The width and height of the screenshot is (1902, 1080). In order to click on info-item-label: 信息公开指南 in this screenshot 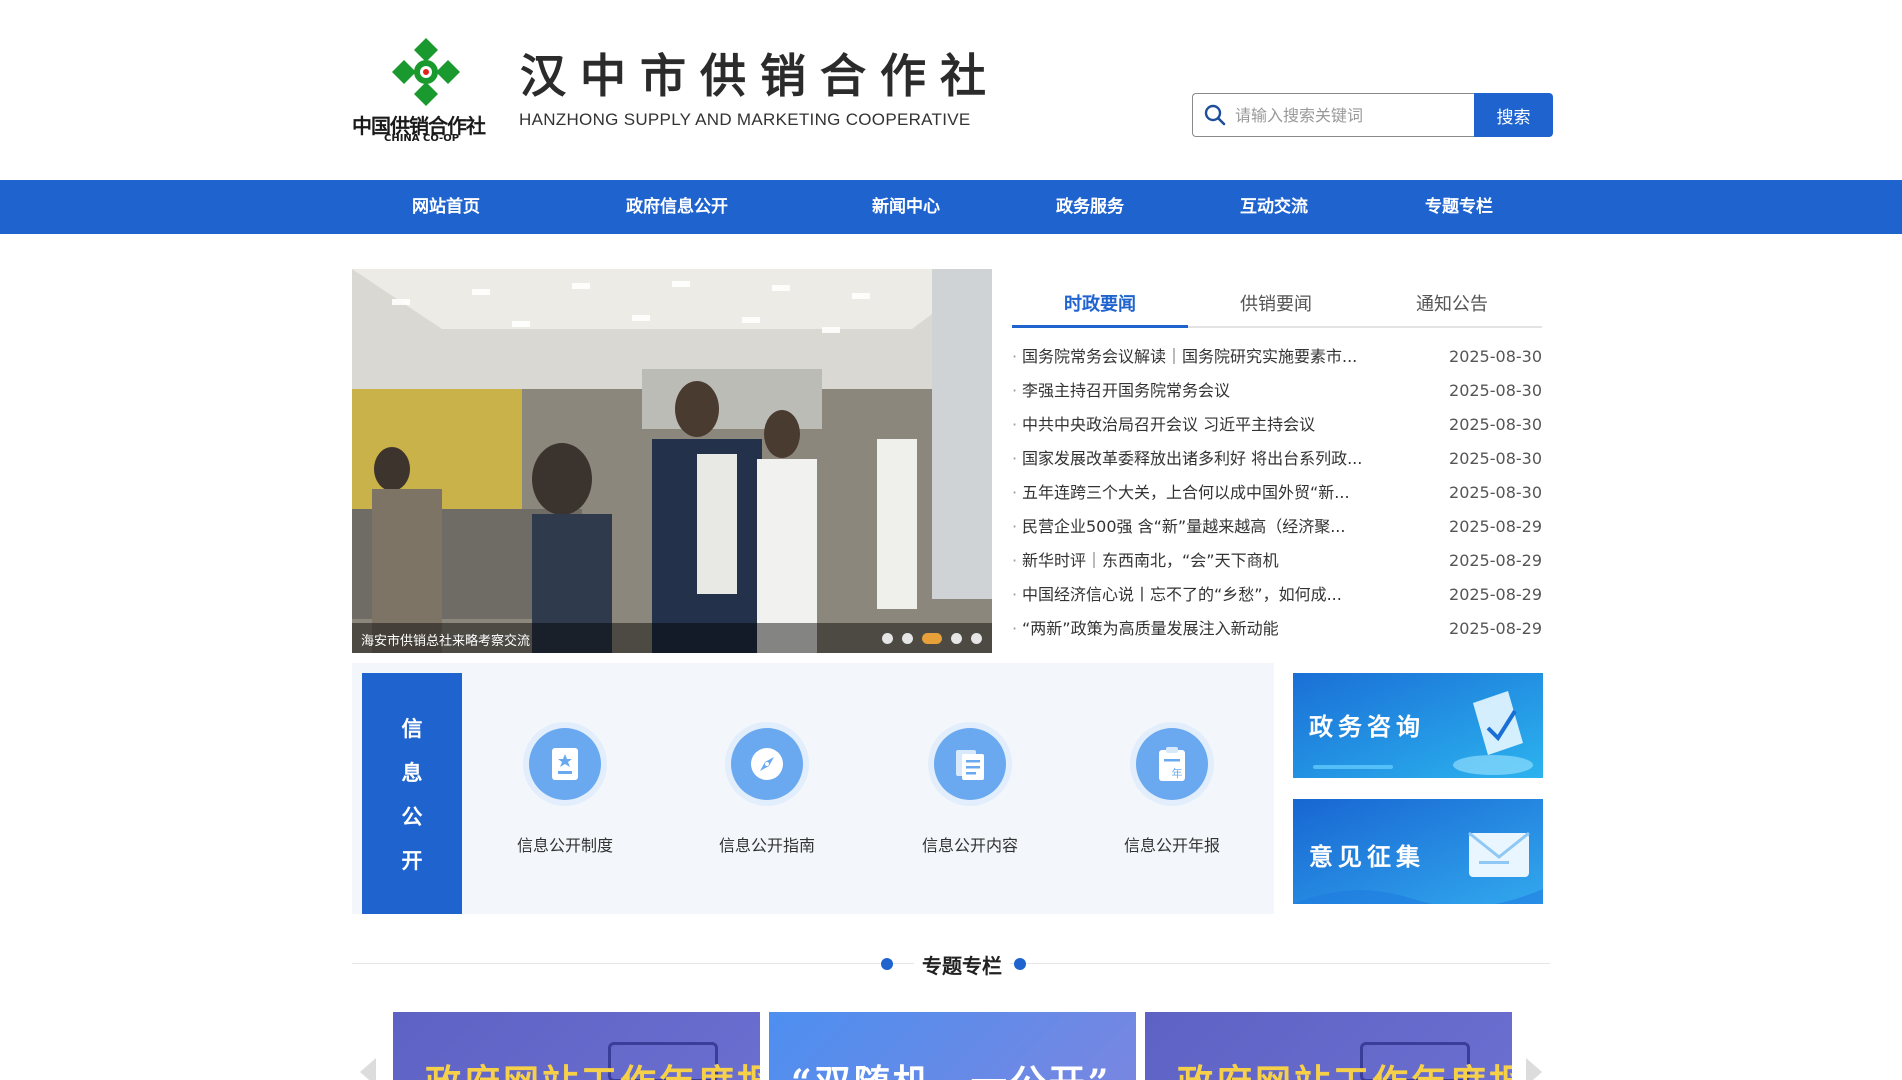, I will do `click(766, 845)`.